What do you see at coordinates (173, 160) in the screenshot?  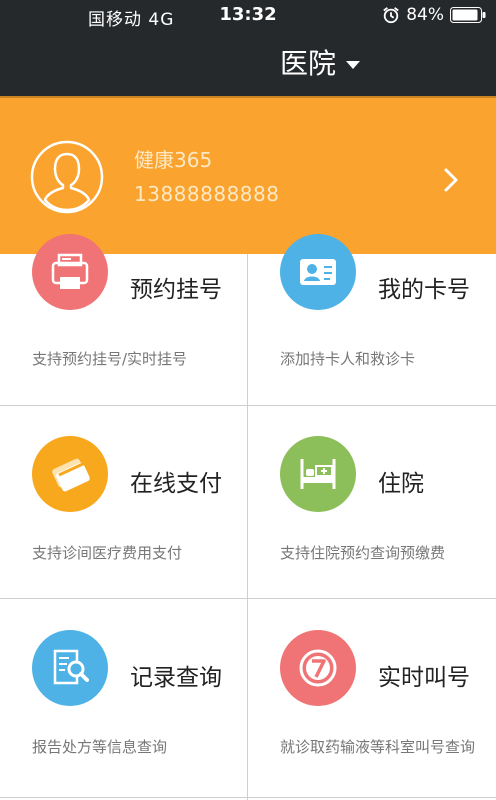 I see `profile-name: 健康365` at bounding box center [173, 160].